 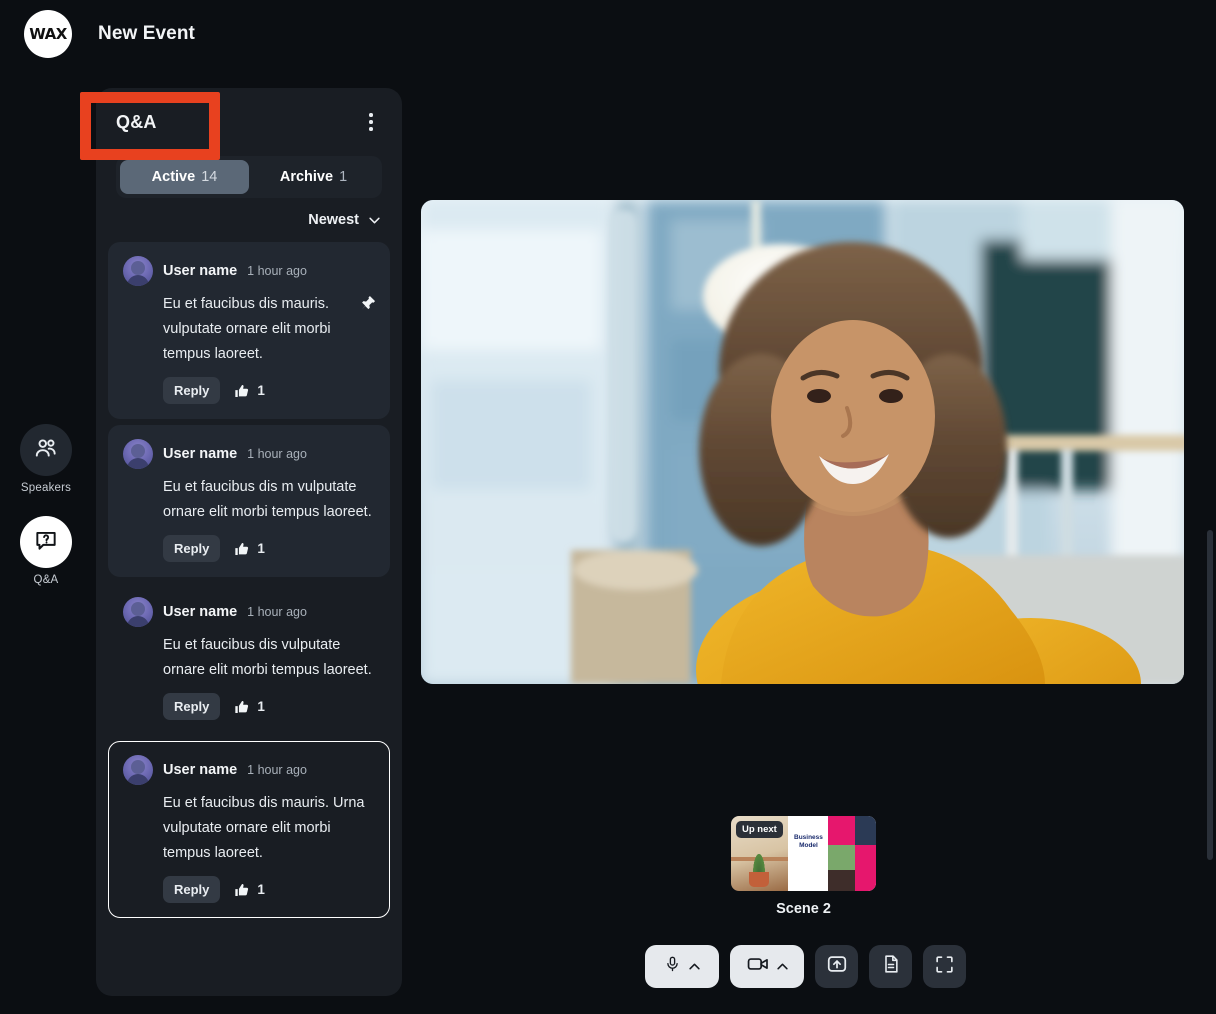 I want to click on meeting-controls, so click(x=805, y=966).